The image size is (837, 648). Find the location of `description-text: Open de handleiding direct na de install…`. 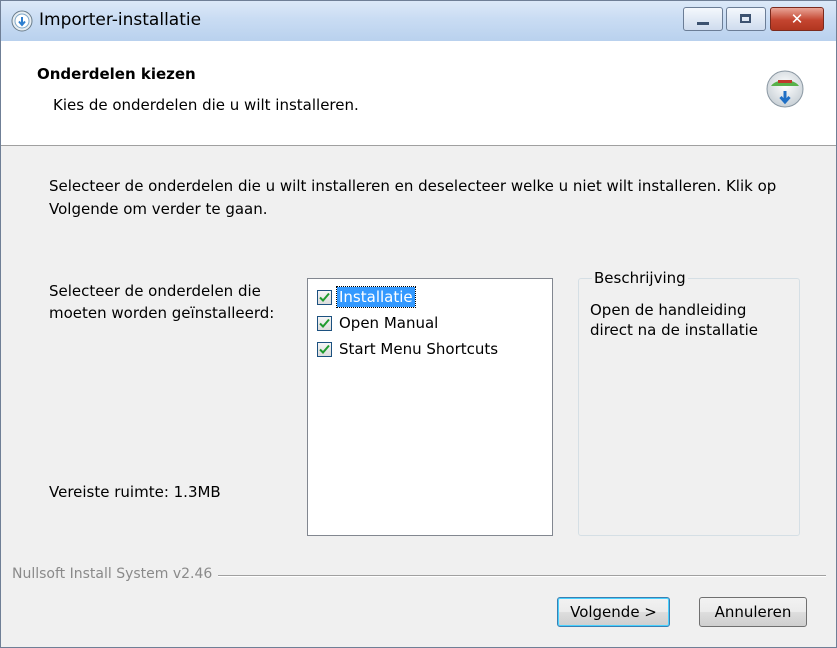

description-text: Open de handleiding direct na de install… is located at coordinates (674, 320).